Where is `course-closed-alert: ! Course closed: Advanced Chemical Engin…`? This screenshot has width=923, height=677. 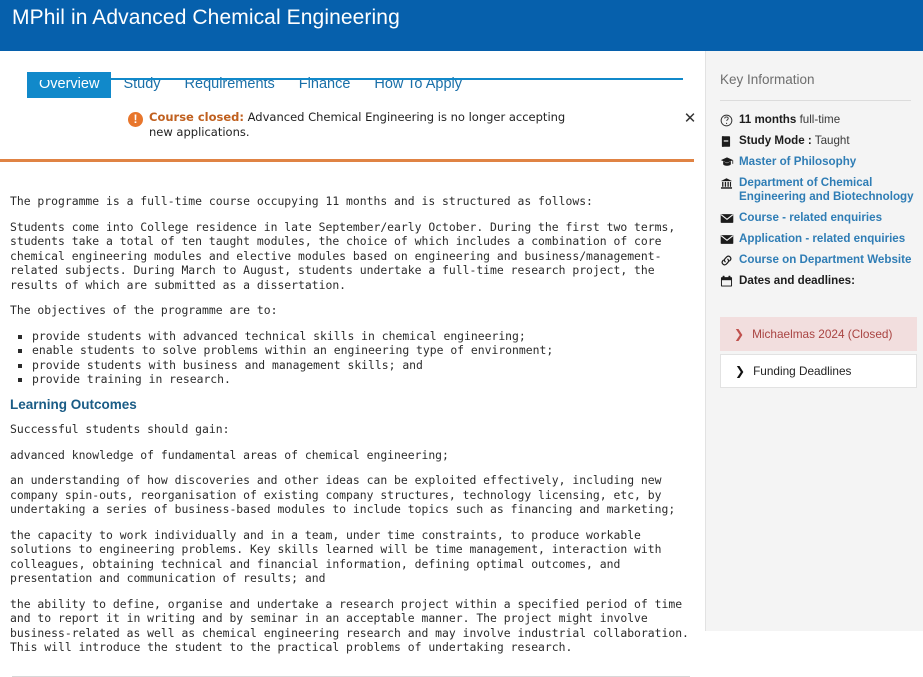
course-closed-alert: ! Course closed: Advanced Chemical Engin… is located at coordinates (361, 130).